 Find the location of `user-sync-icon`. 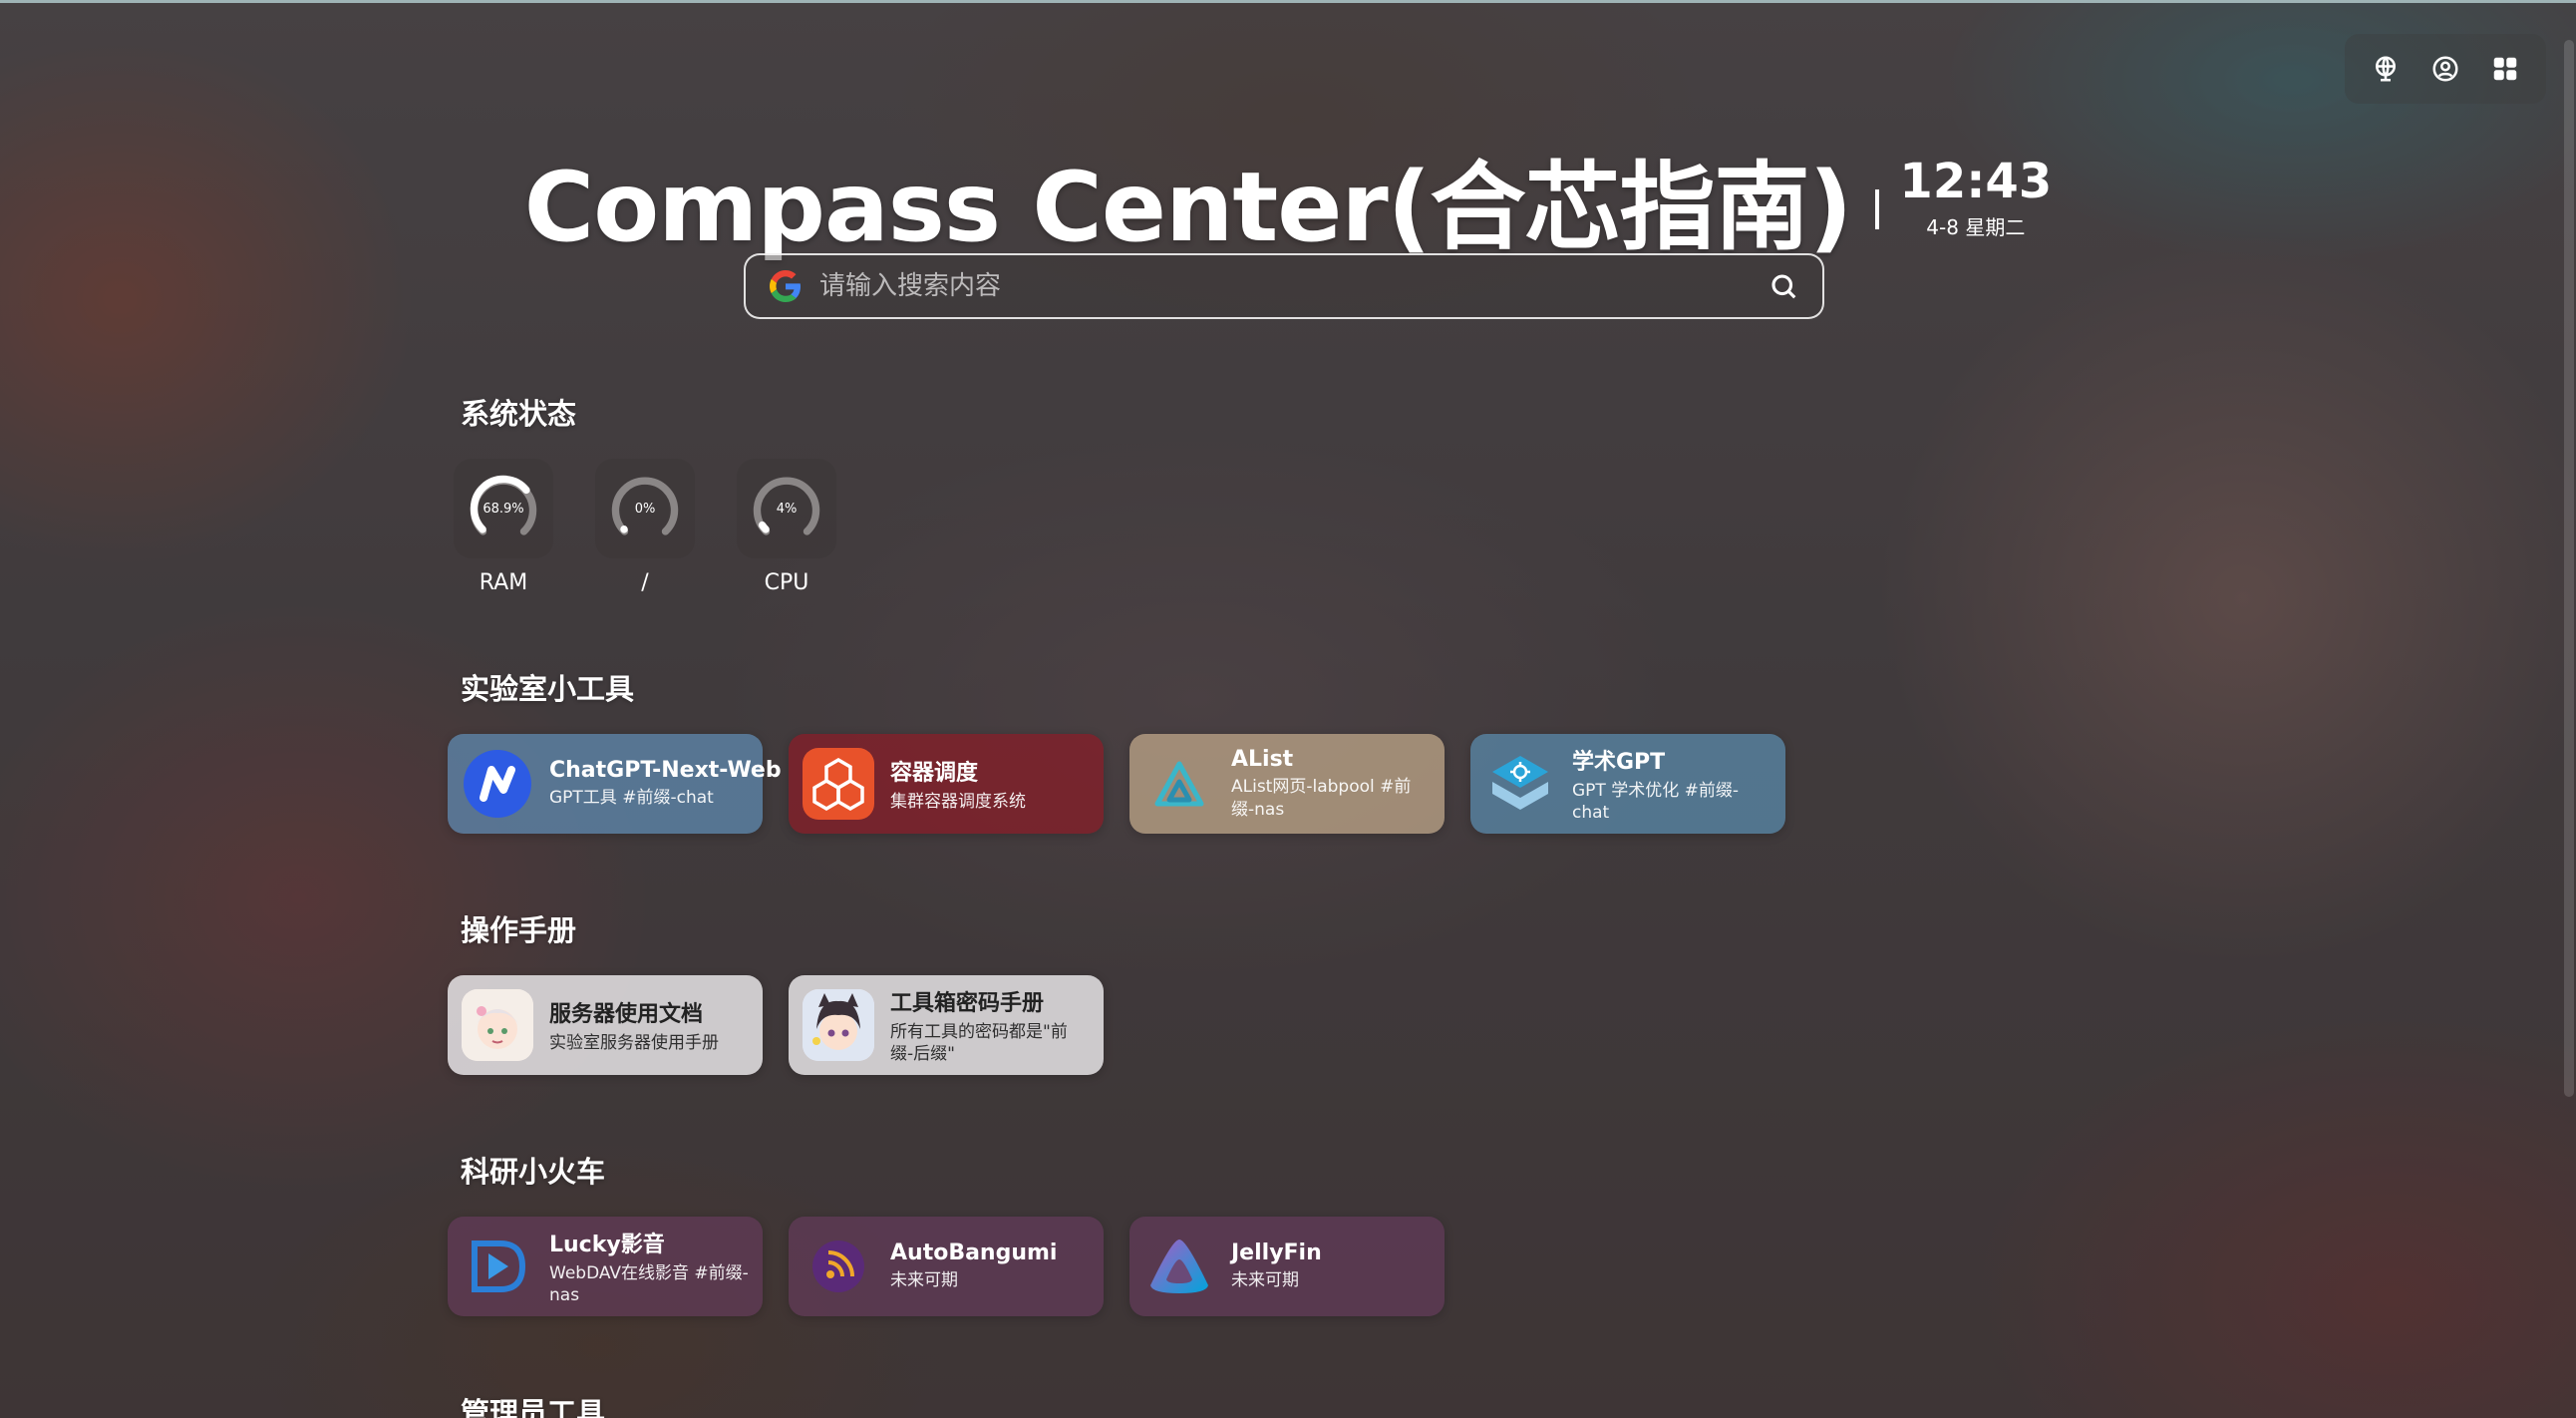

user-sync-icon is located at coordinates (2445, 69).